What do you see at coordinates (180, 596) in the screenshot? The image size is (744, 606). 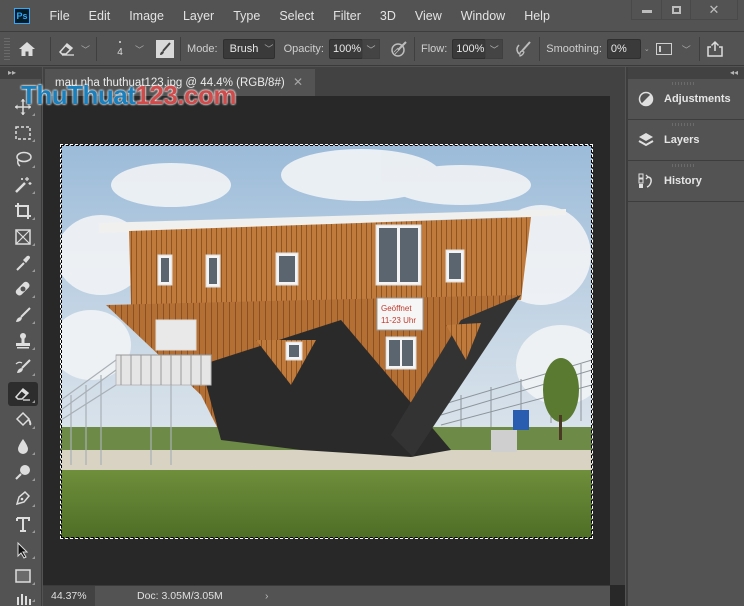 I see `document-size-info: Doc: 3.05M/3.05M` at bounding box center [180, 596].